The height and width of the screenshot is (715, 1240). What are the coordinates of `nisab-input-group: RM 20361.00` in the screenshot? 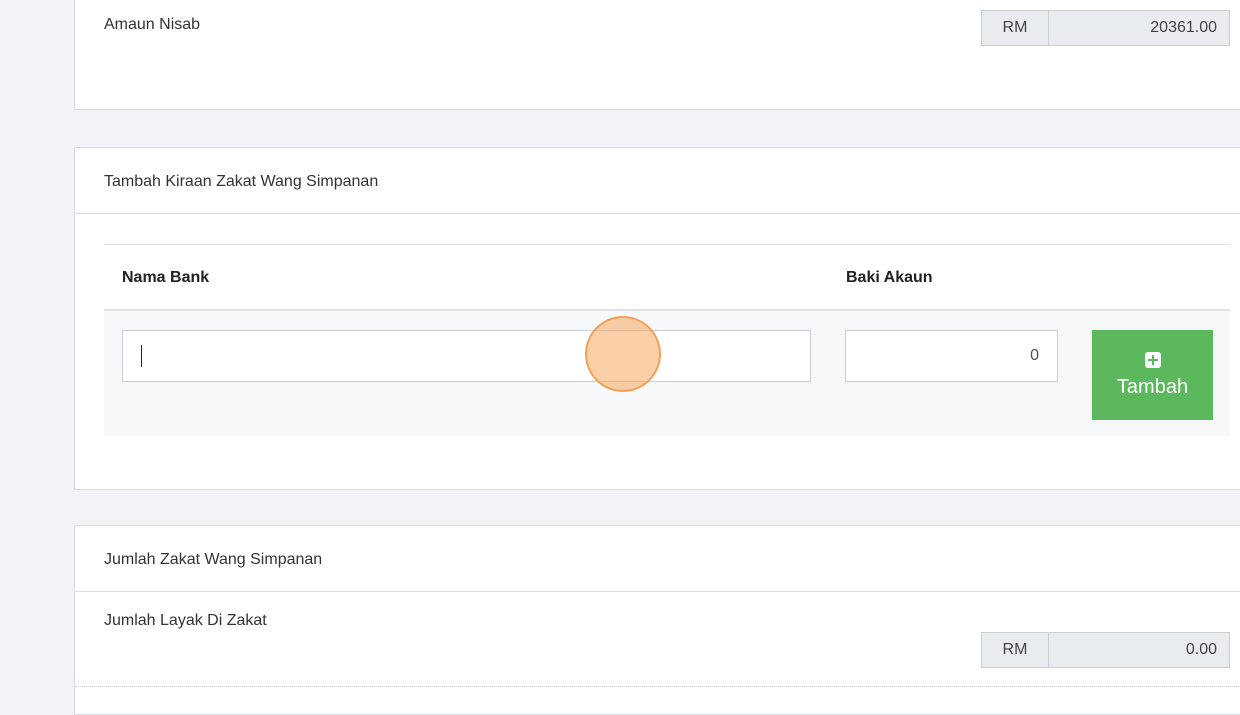 It's located at (1105, 28).